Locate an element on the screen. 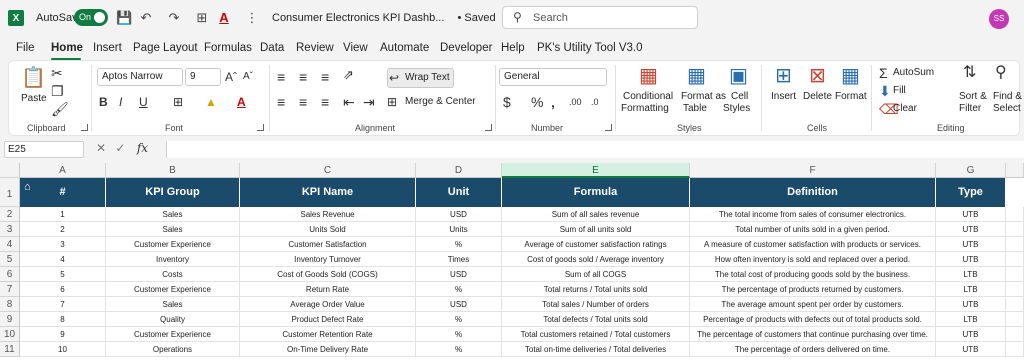 This screenshot has width=1024, height=360. table-cell: Customer Satisfaction is located at coordinates (328, 244).